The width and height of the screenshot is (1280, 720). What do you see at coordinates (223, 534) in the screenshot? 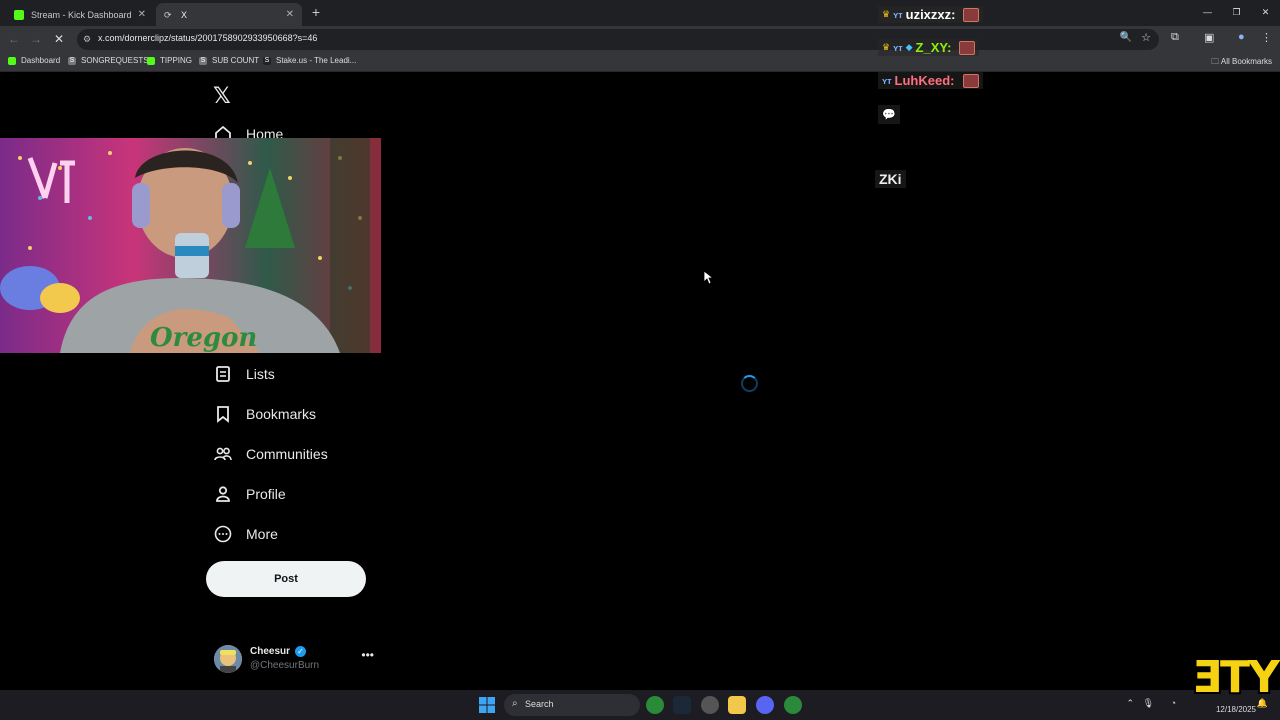
I see `more-circle-icon` at bounding box center [223, 534].